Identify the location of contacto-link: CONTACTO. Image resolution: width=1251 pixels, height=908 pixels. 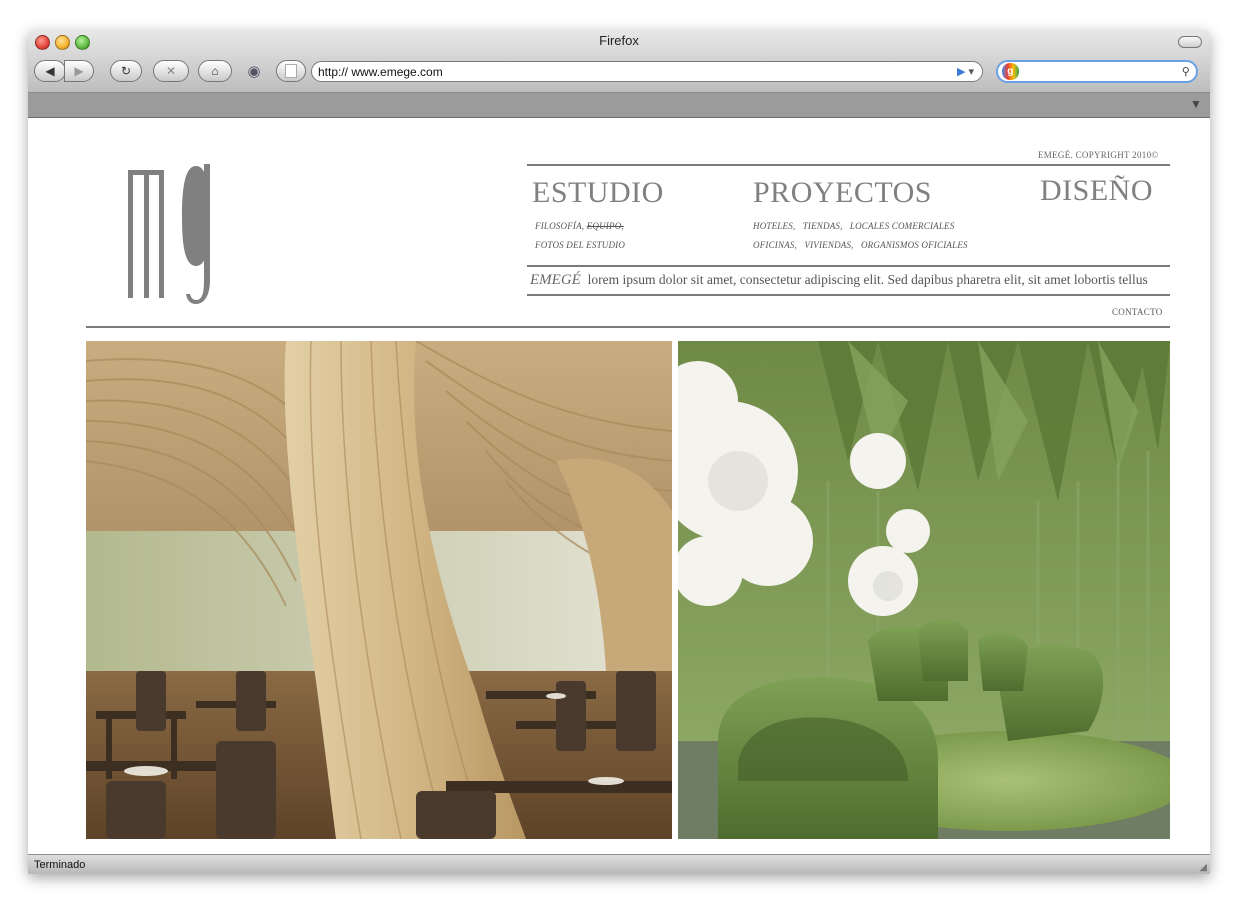
(1137, 312).